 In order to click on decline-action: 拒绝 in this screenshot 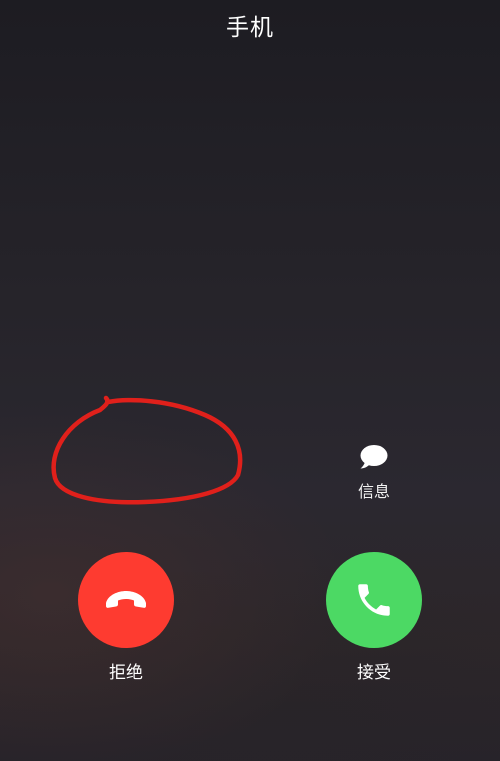, I will do `click(126, 617)`.